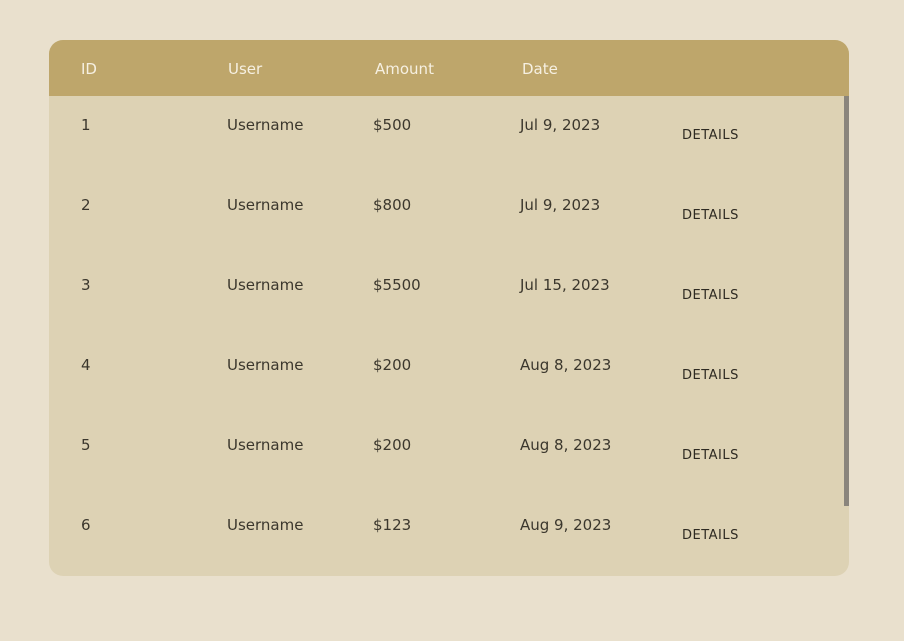 Image resolution: width=904 pixels, height=641 pixels. I want to click on row-id: 4, so click(86, 365).